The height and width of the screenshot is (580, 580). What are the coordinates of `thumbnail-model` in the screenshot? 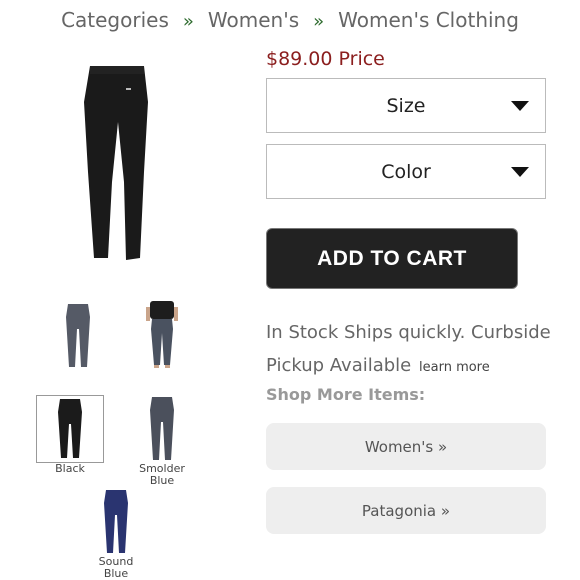 It's located at (162, 334).